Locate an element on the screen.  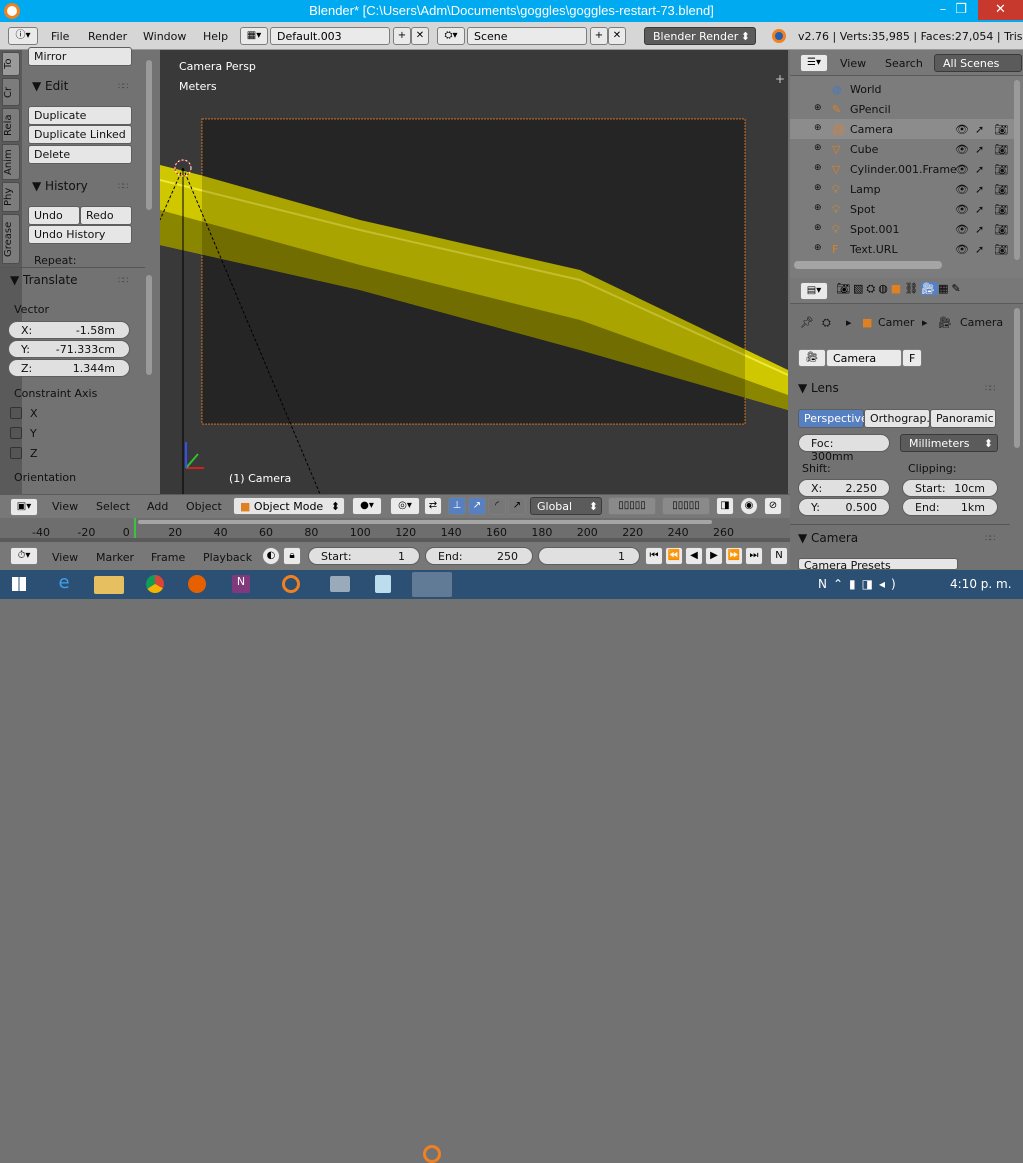
menu-view: View is located at coordinates (65, 506).